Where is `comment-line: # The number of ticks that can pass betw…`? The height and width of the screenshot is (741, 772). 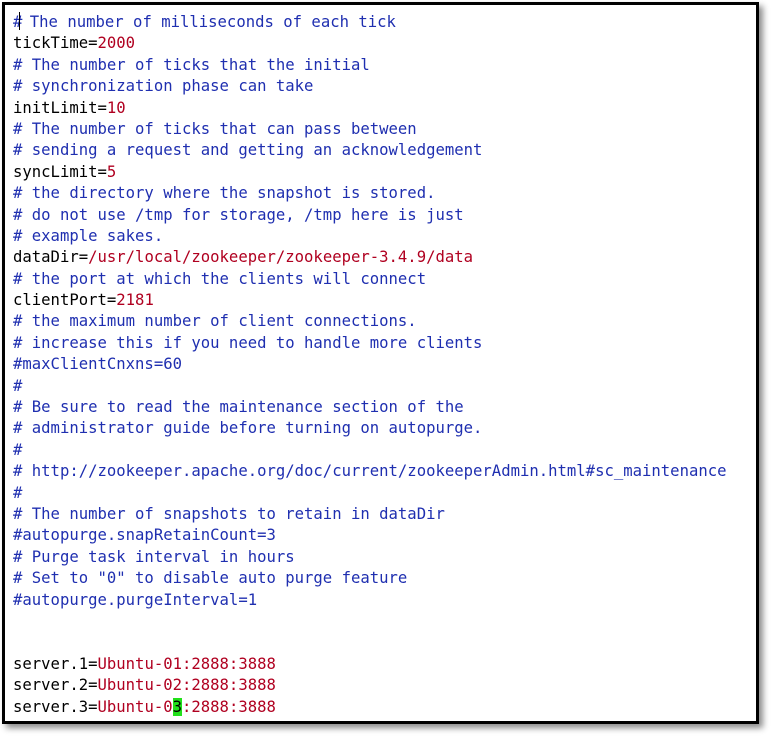 comment-line: # The number of ticks that can pass betw… is located at coordinates (384, 129).